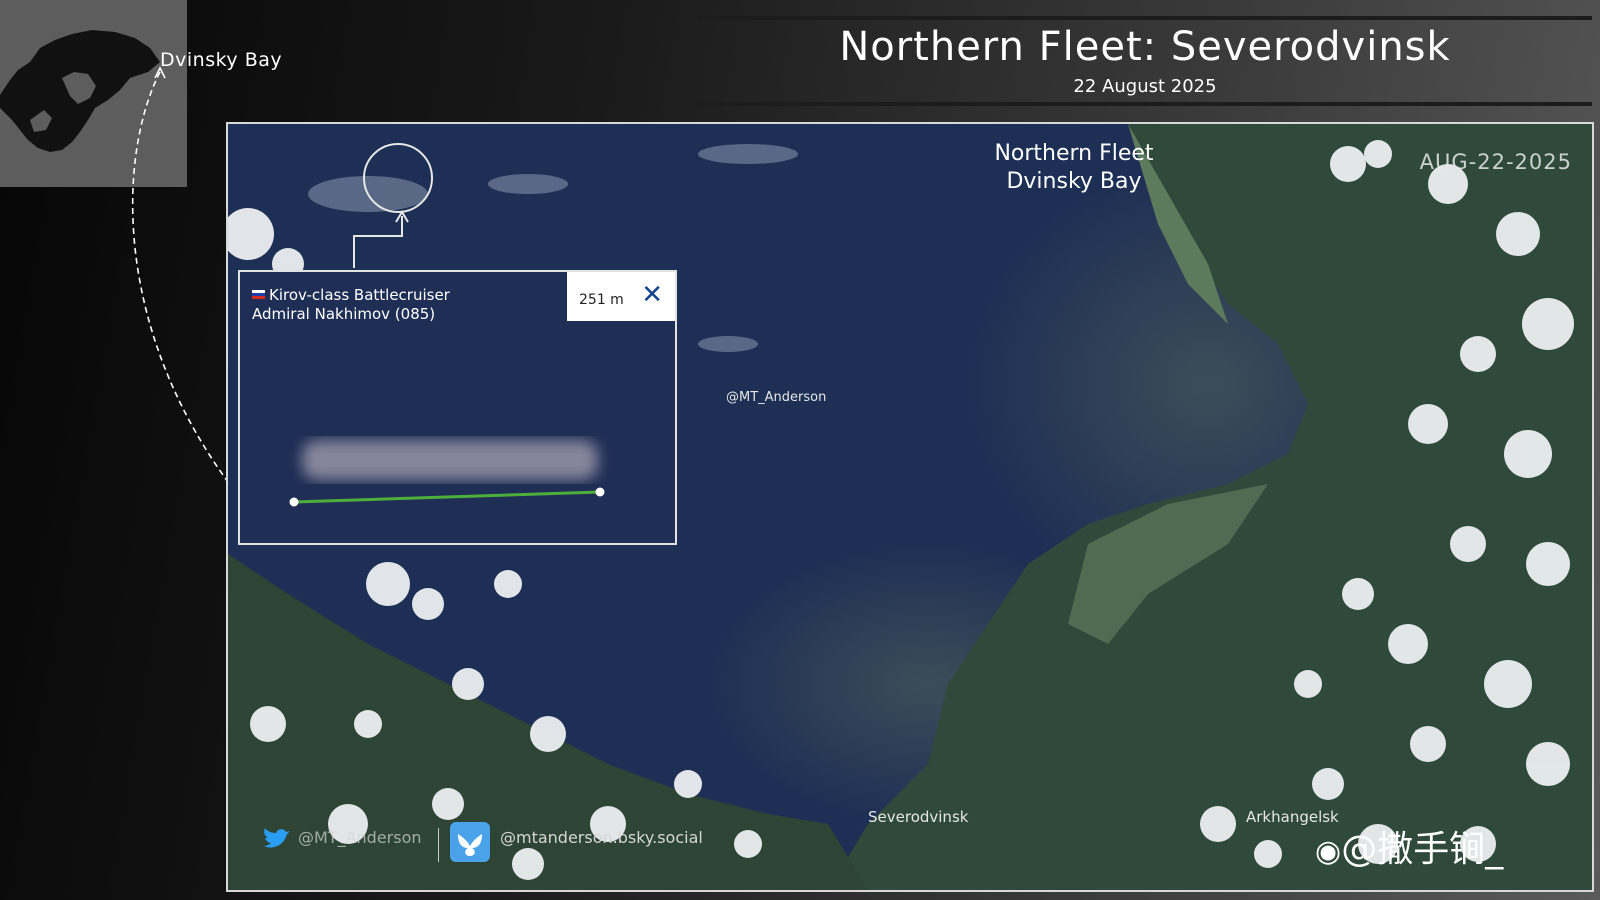  Describe the element at coordinates (918, 817) in the screenshot. I see `place-severodvinsk: Severodvinsk` at that location.